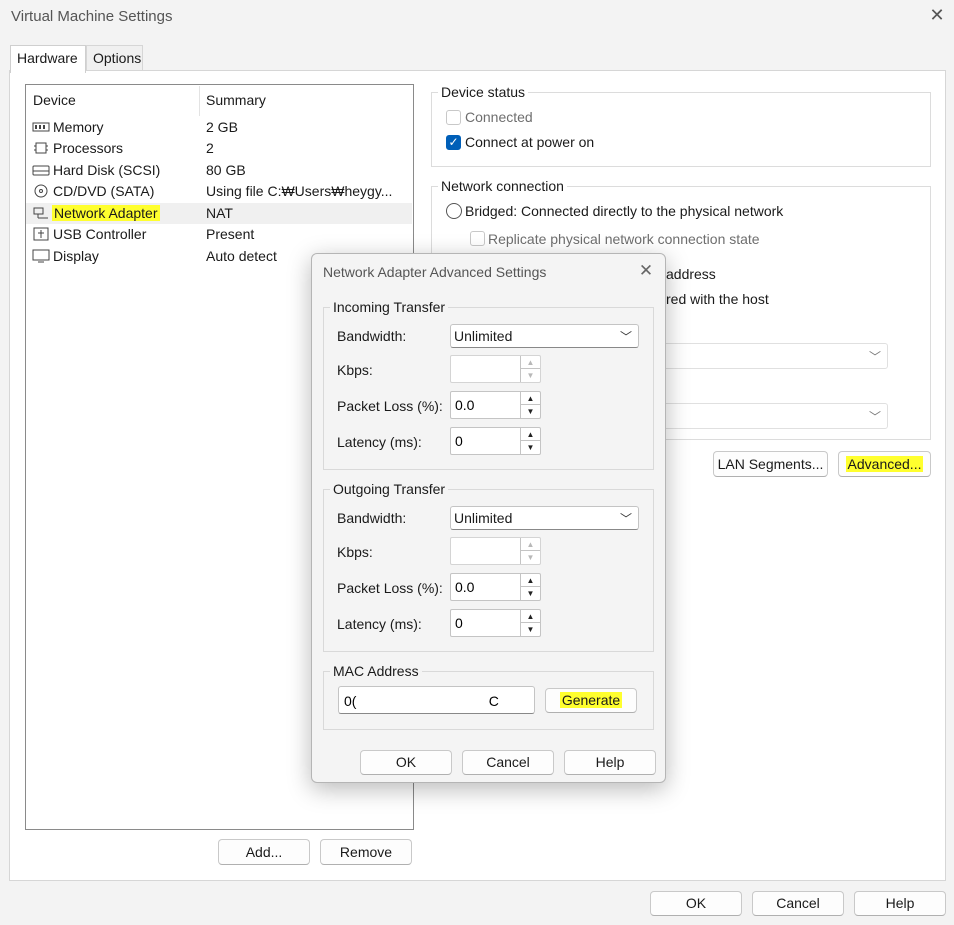 This screenshot has height=925, width=954. Describe the element at coordinates (379, 624) in the screenshot. I see `outgoing-latency-label: Latency (ms):` at that location.